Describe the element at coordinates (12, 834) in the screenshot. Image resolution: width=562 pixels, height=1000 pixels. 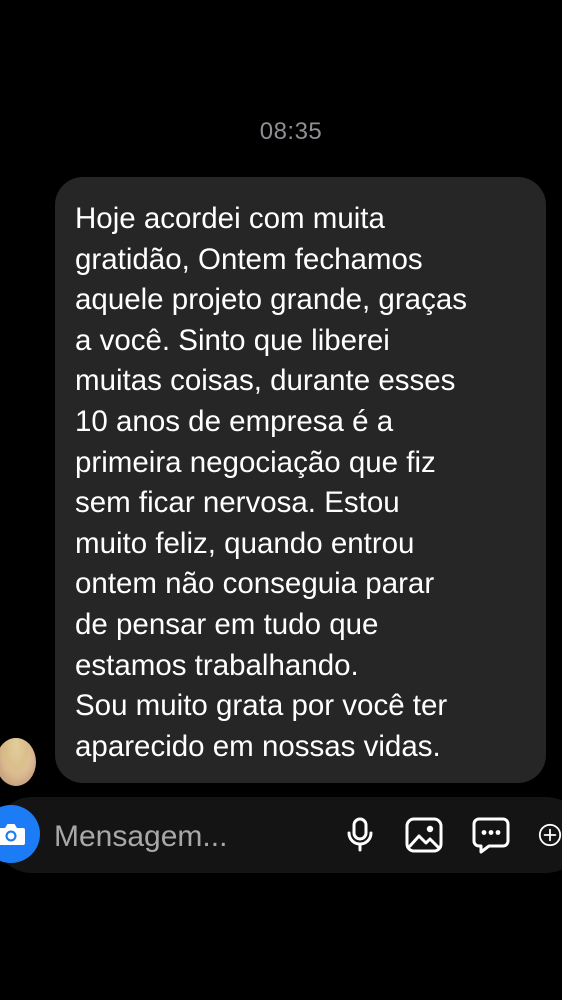
I see `camera-icon` at that location.